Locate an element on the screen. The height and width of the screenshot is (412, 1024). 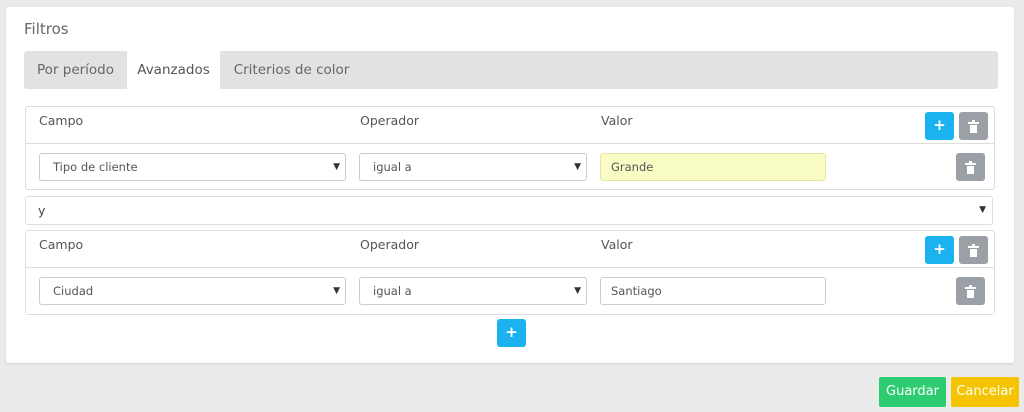
cancel-button: Cancelar is located at coordinates (985, 392).